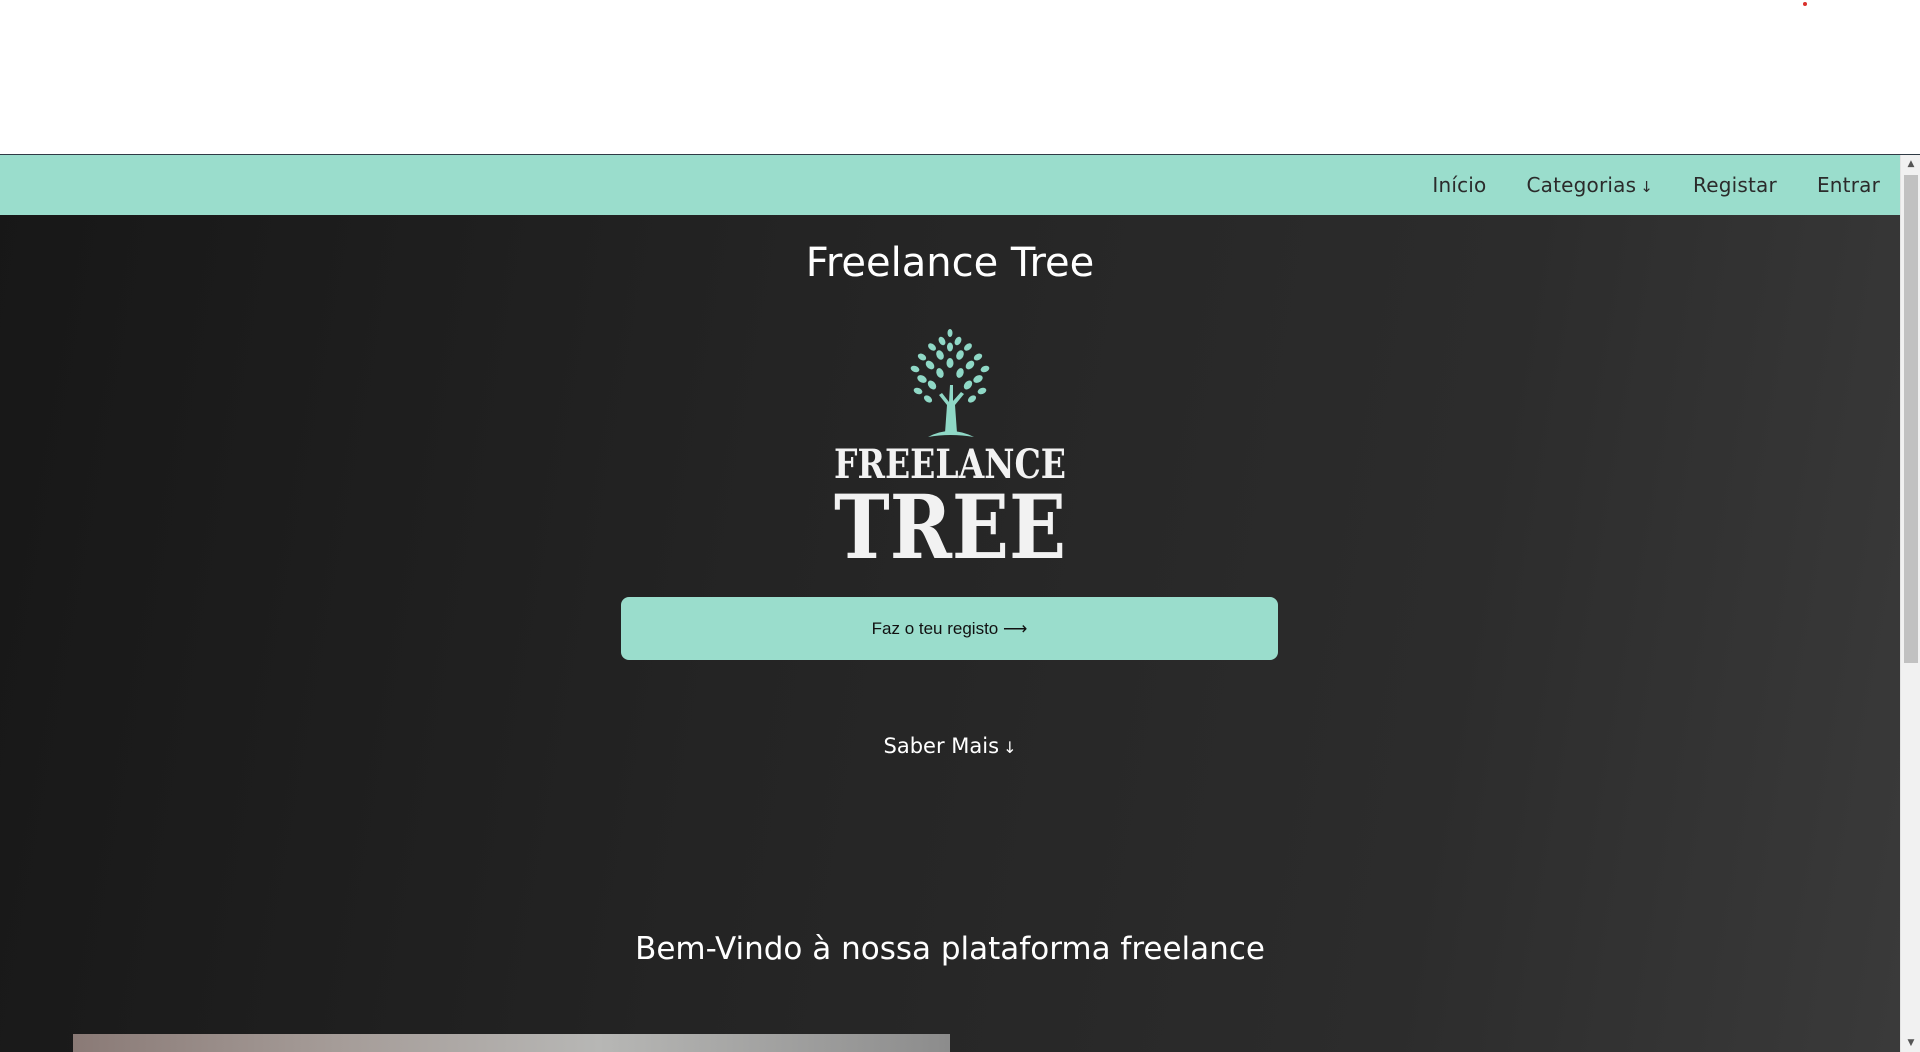 The width and height of the screenshot is (1920, 1052). I want to click on nav-link-entrar: Entrar, so click(1848, 185).